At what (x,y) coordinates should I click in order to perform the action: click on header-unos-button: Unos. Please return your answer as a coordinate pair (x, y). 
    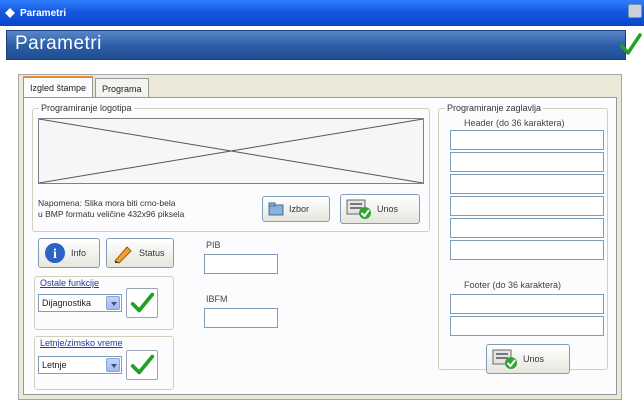
    Looking at the image, I should click on (528, 359).